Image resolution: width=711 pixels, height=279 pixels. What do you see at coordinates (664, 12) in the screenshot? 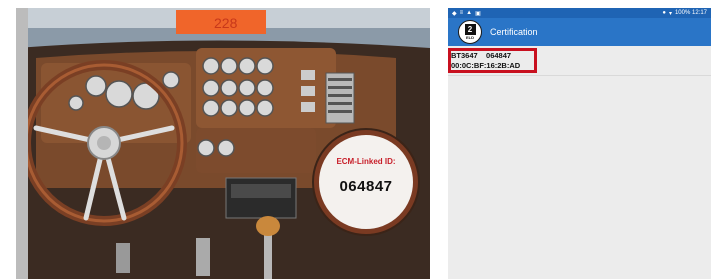
I see `location-icon: ●` at bounding box center [664, 12].